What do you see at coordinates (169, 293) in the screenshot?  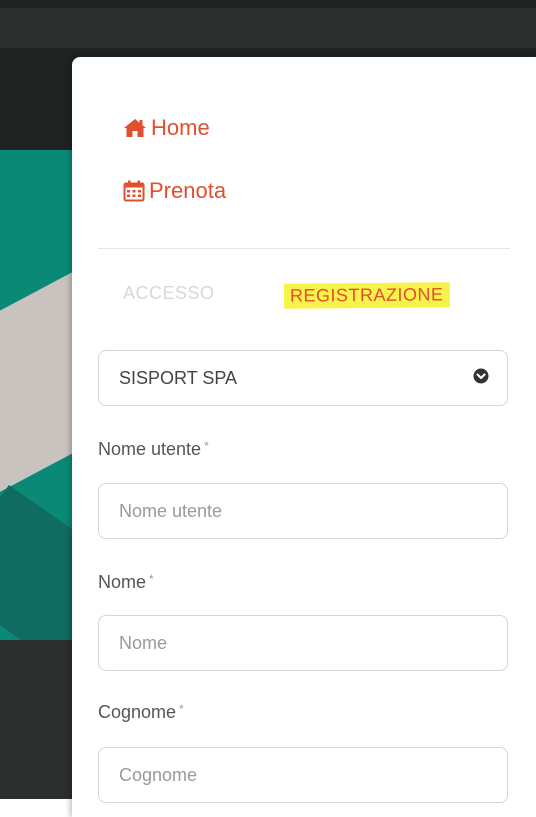 I see `tab-accesso: ACCESSO` at bounding box center [169, 293].